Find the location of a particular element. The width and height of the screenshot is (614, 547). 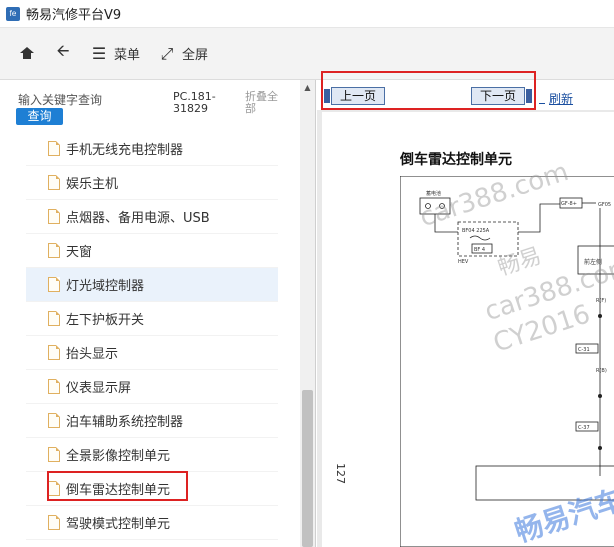

home-button is located at coordinates (27, 53).